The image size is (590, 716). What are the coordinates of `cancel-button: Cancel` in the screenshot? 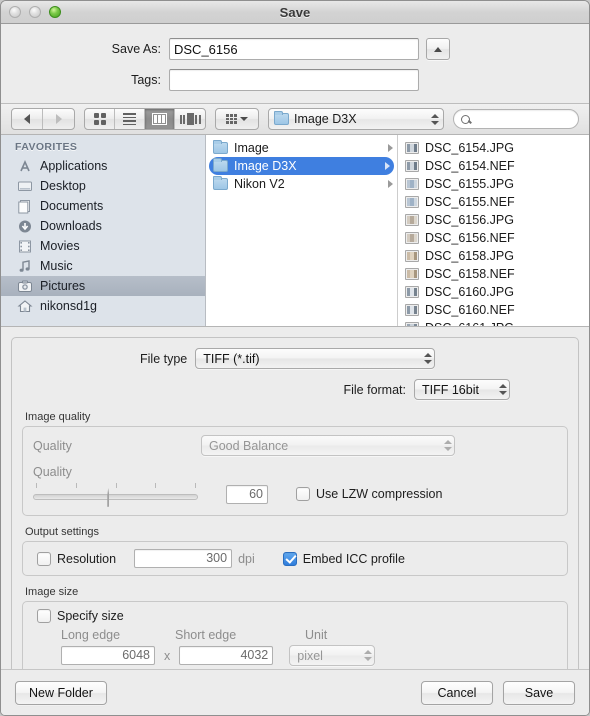 It's located at (457, 692).